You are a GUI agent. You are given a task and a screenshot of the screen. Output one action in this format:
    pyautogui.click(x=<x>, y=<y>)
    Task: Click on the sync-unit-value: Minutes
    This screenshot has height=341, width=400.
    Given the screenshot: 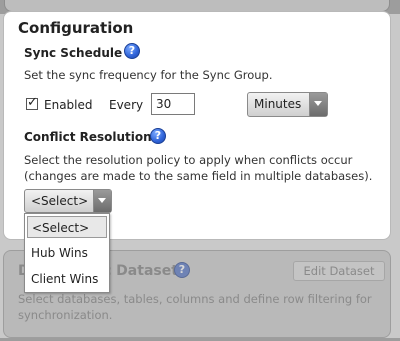 What is the action you would take?
    pyautogui.click(x=278, y=104)
    